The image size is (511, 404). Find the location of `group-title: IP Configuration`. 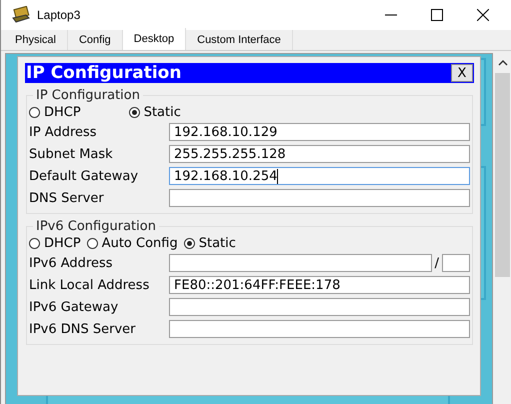

group-title: IP Configuration is located at coordinates (88, 95).